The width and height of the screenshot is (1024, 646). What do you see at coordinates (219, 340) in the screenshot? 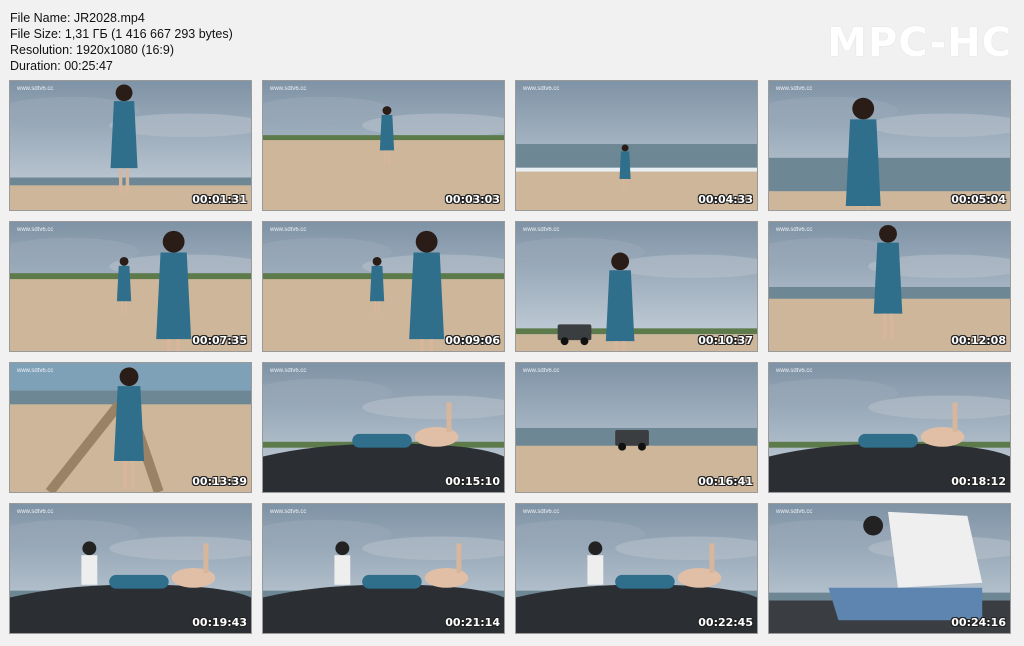
I see `thumbnail-timestamp: 00:07:35` at bounding box center [219, 340].